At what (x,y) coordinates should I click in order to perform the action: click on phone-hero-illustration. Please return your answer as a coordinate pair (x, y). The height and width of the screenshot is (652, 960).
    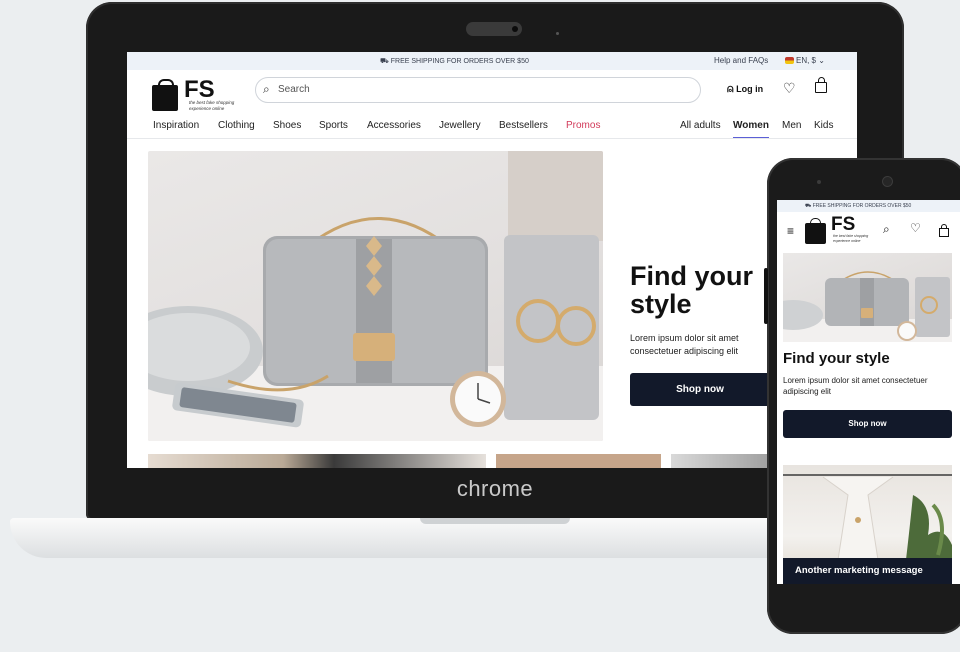
    Looking at the image, I should click on (867, 306).